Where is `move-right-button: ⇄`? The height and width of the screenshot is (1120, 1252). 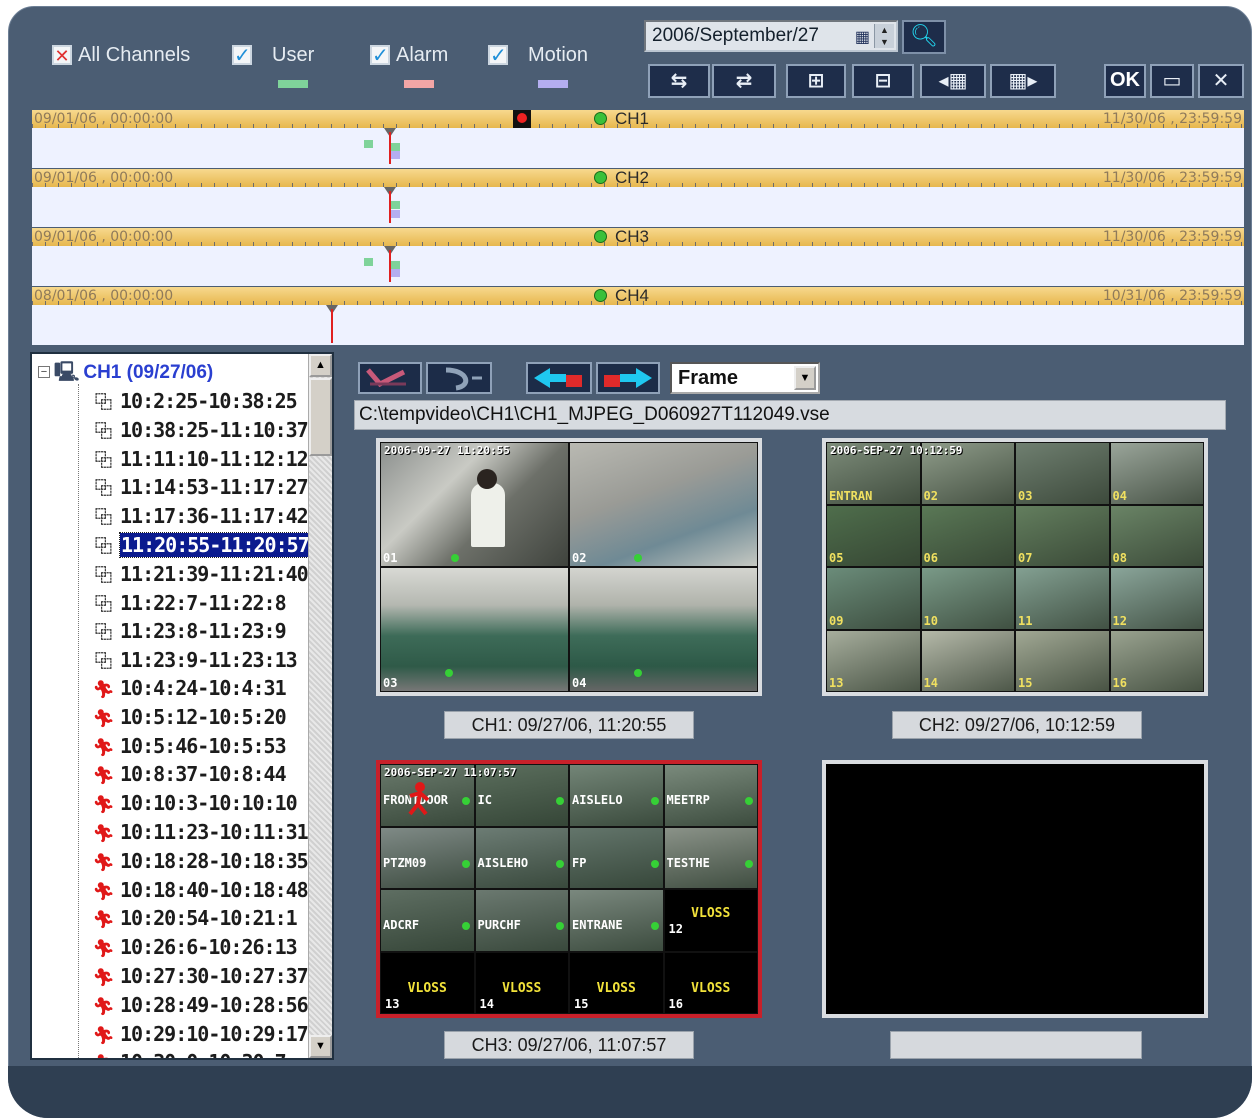 move-right-button: ⇄ is located at coordinates (744, 81).